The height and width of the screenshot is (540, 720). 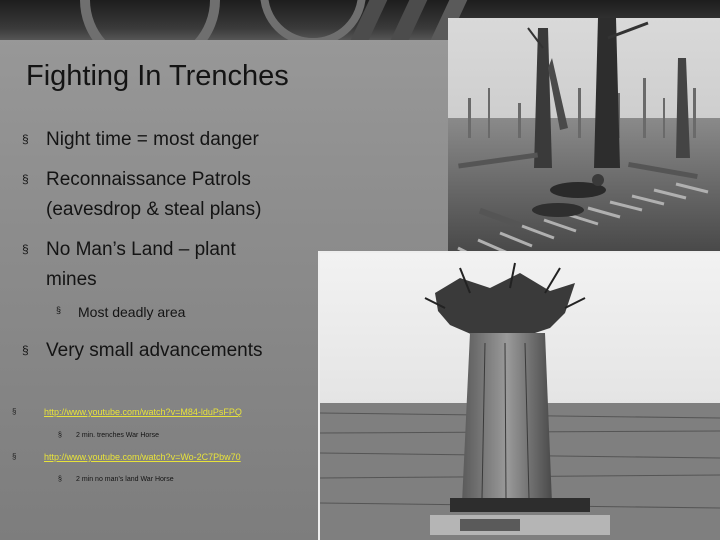 I want to click on bullet-text: Night time = most danger, so click(x=152, y=139).